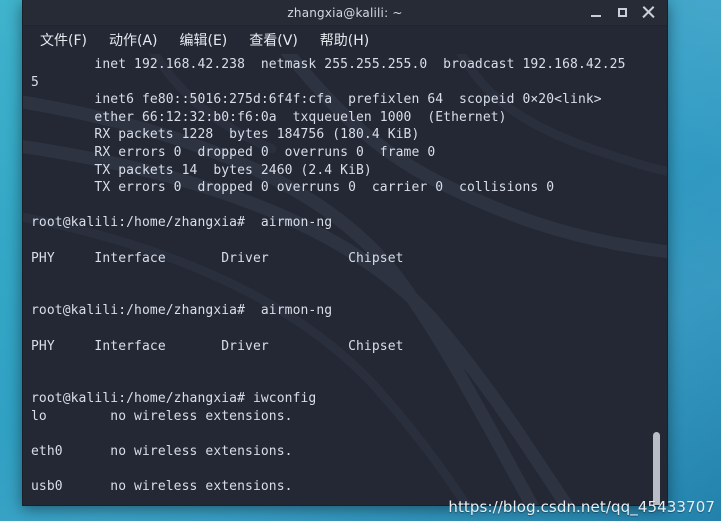 Image resolution: width=721 pixels, height=521 pixels. I want to click on terminal-line: lo no wireless extensions., so click(162, 416).